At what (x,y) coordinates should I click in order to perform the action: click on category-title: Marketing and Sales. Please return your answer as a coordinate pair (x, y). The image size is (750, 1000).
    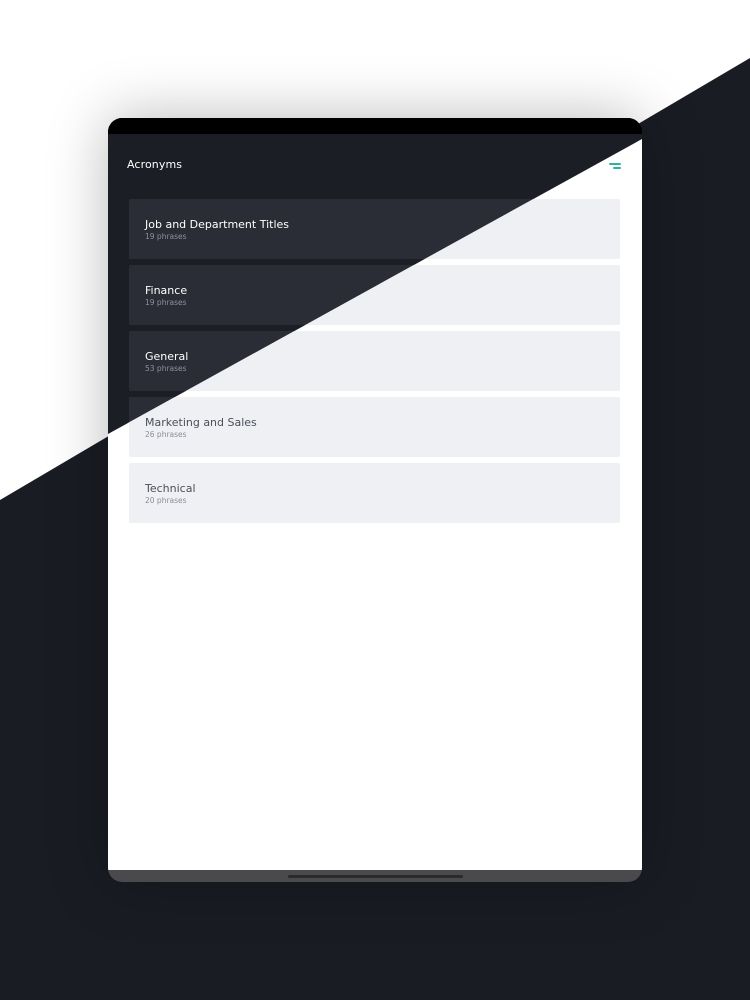
    Looking at the image, I should click on (201, 422).